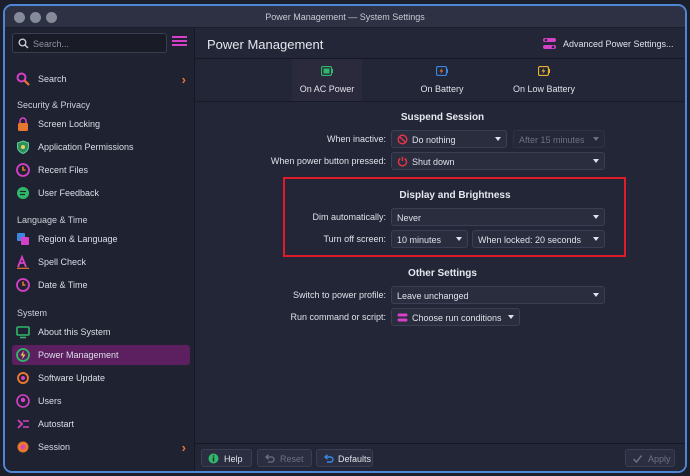  Describe the element at coordinates (498, 295) in the screenshot. I see `power-profile-dropdown: Leave unchanged` at that location.